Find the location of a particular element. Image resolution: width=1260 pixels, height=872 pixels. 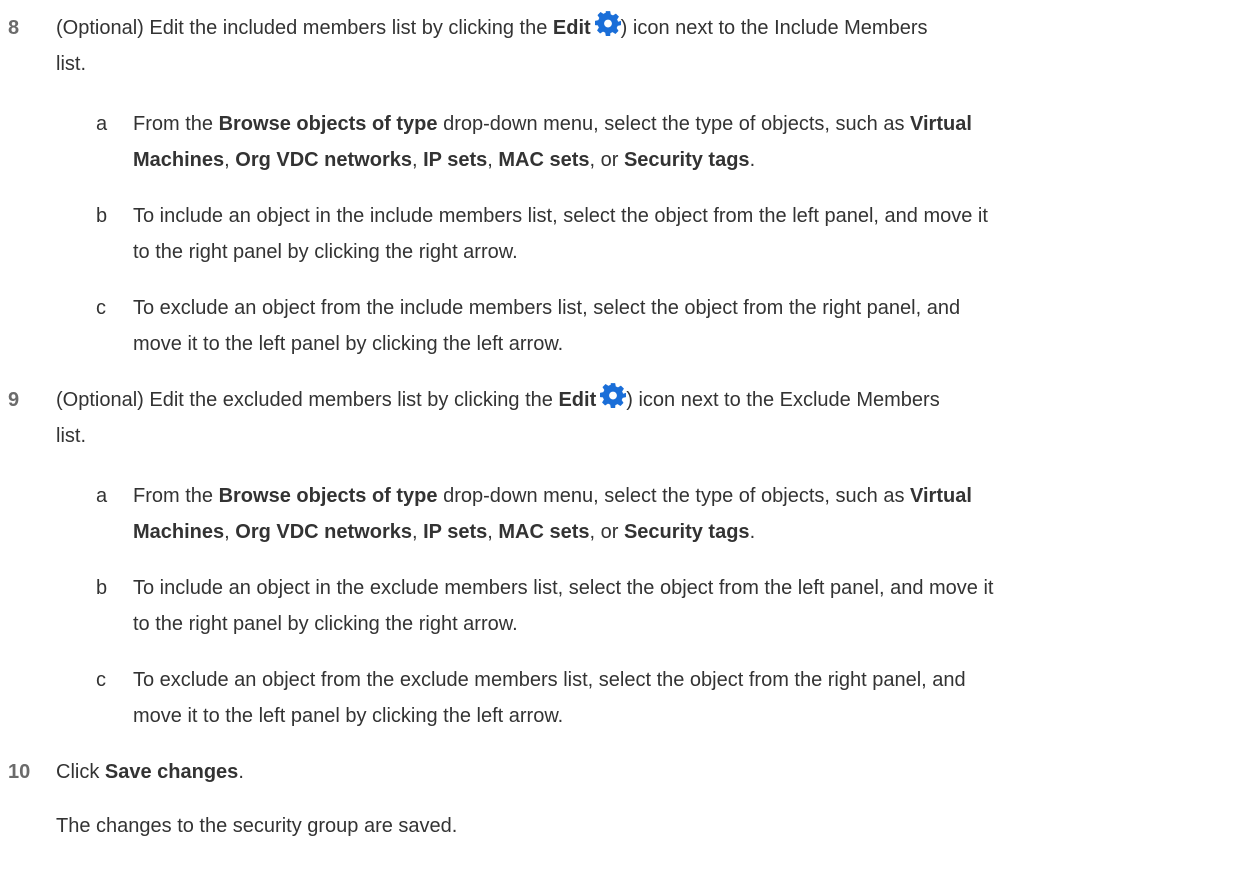

step-number: 10 is located at coordinates (19, 772).